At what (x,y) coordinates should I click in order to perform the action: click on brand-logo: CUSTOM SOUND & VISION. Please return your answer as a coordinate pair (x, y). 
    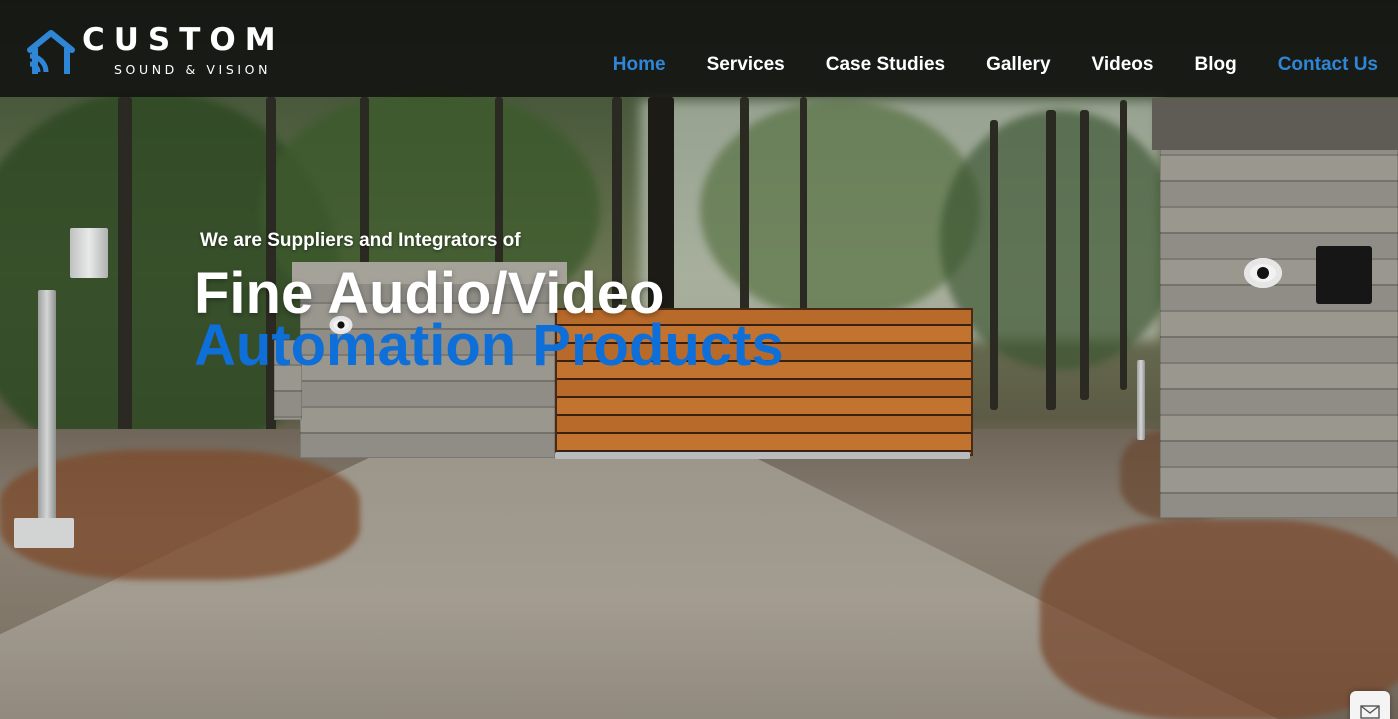
    Looking at the image, I should click on (181, 51).